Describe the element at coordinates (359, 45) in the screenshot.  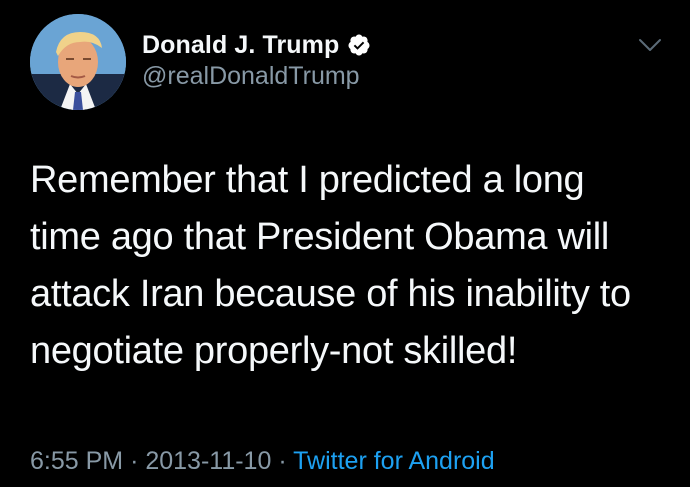
I see `verified-badge-icon` at that location.